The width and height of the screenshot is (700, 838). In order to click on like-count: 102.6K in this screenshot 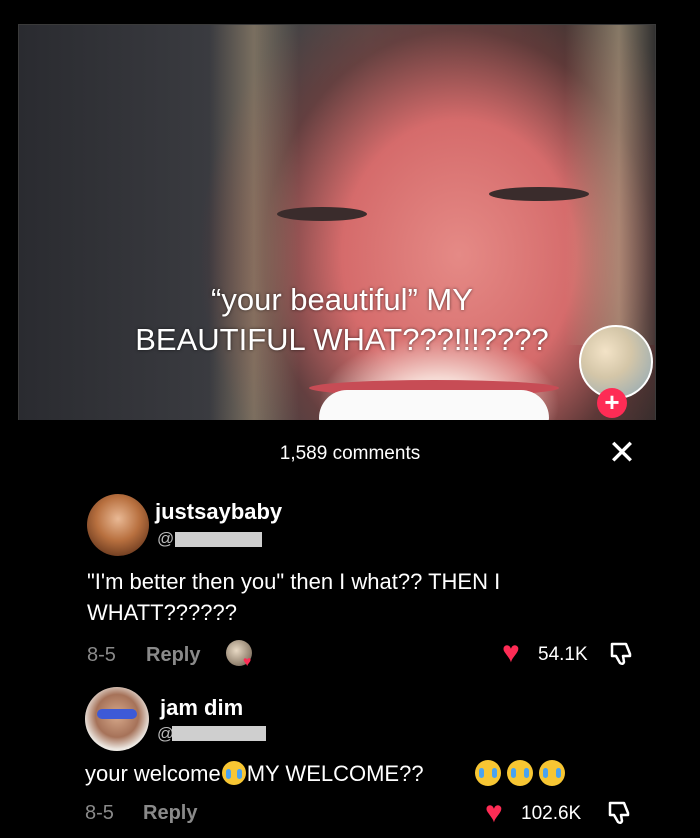, I will do `click(551, 813)`.